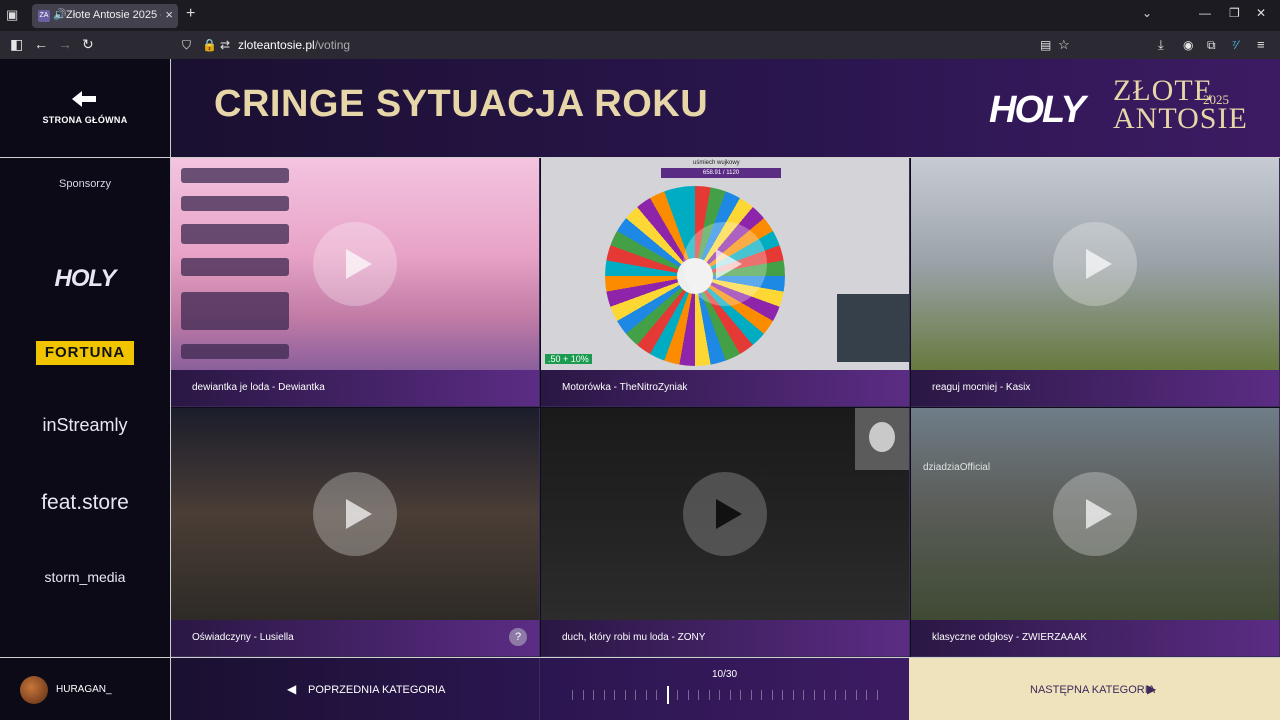  I want to click on nominee-card: dewiantka je loda - Dewiantka, so click(355, 282).